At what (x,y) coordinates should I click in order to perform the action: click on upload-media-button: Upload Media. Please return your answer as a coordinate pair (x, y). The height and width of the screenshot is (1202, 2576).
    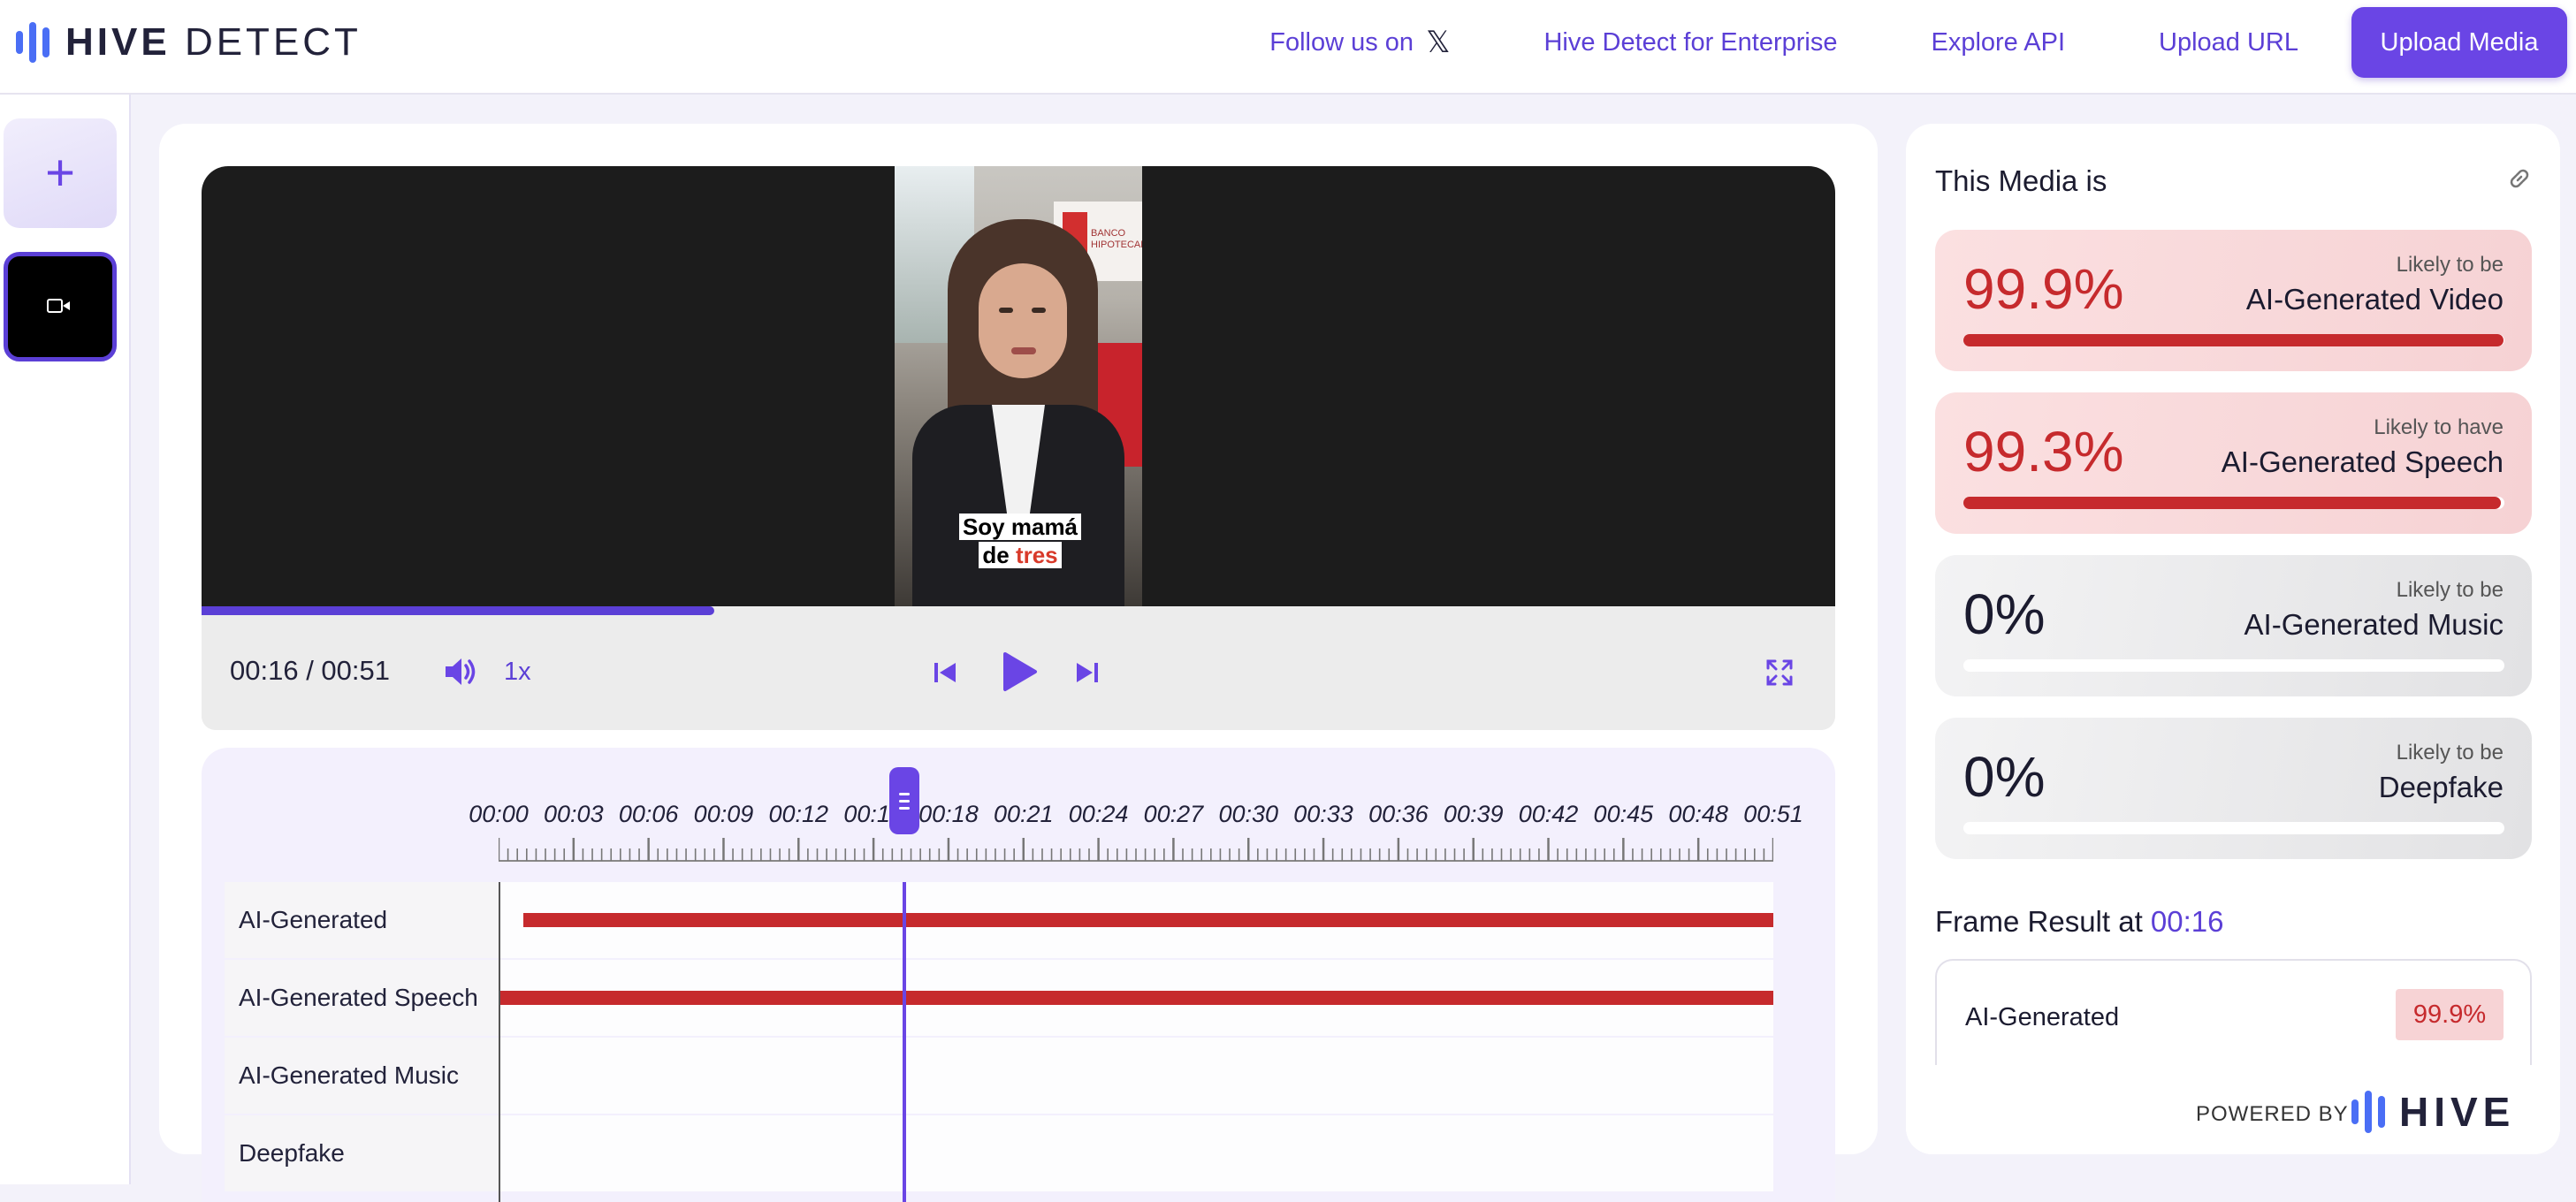
    Looking at the image, I should click on (2459, 42).